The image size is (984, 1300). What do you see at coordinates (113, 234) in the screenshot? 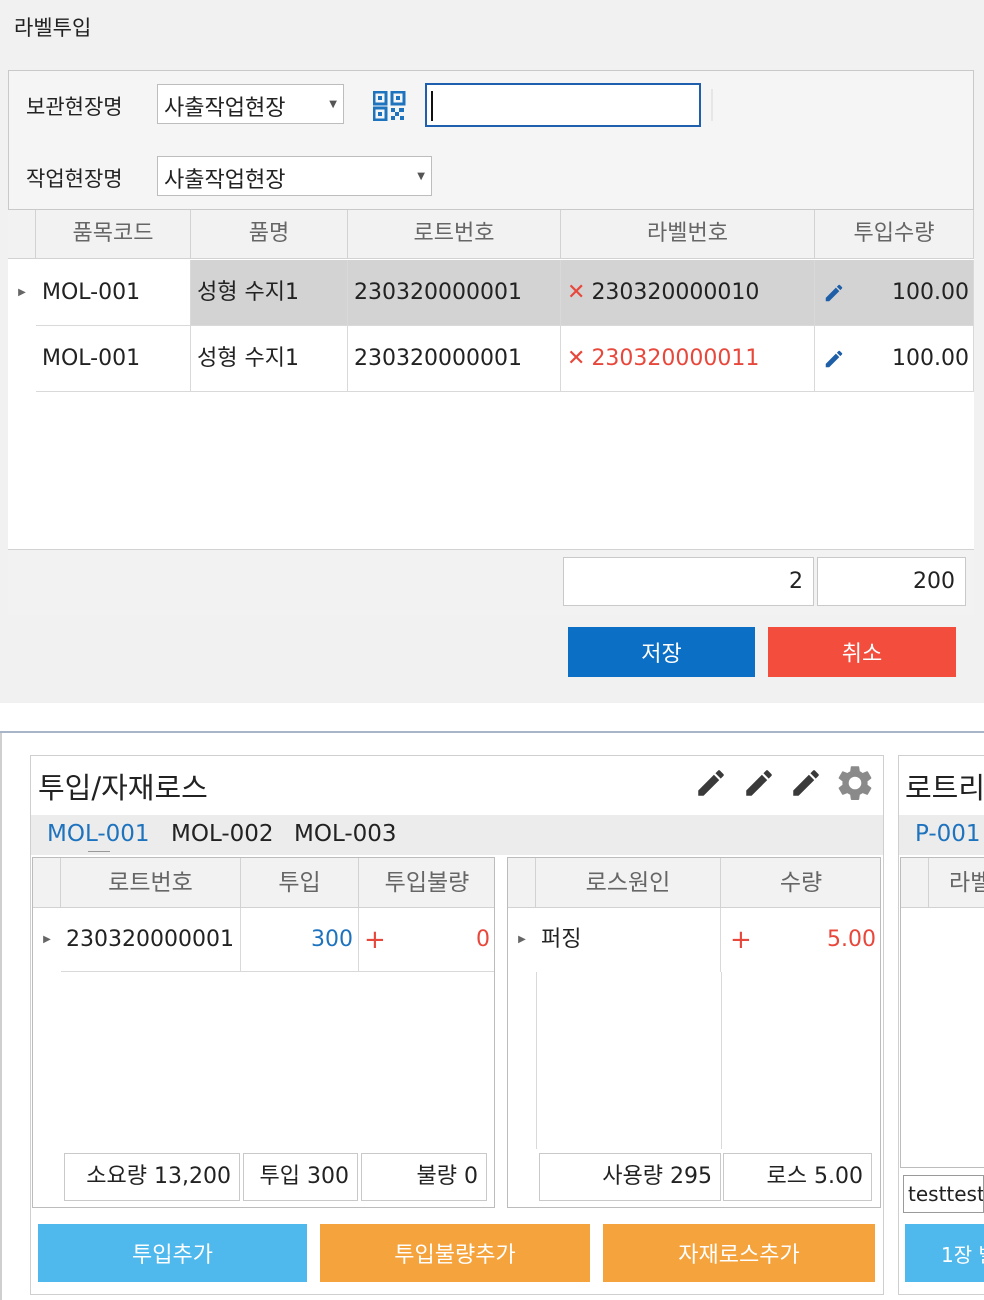
I see `col-item-code: 품목코드` at bounding box center [113, 234].